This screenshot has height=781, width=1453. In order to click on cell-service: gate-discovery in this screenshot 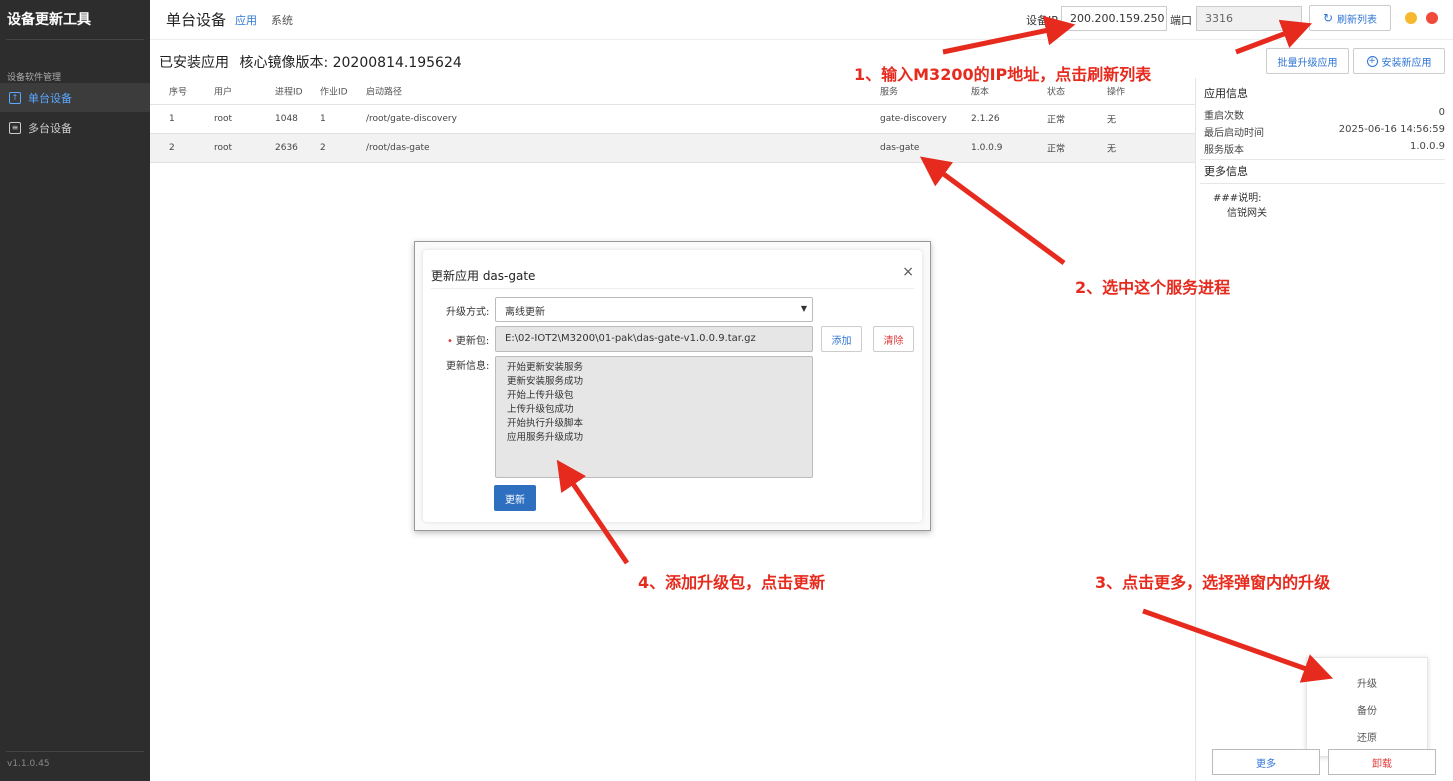, I will do `click(913, 119)`.